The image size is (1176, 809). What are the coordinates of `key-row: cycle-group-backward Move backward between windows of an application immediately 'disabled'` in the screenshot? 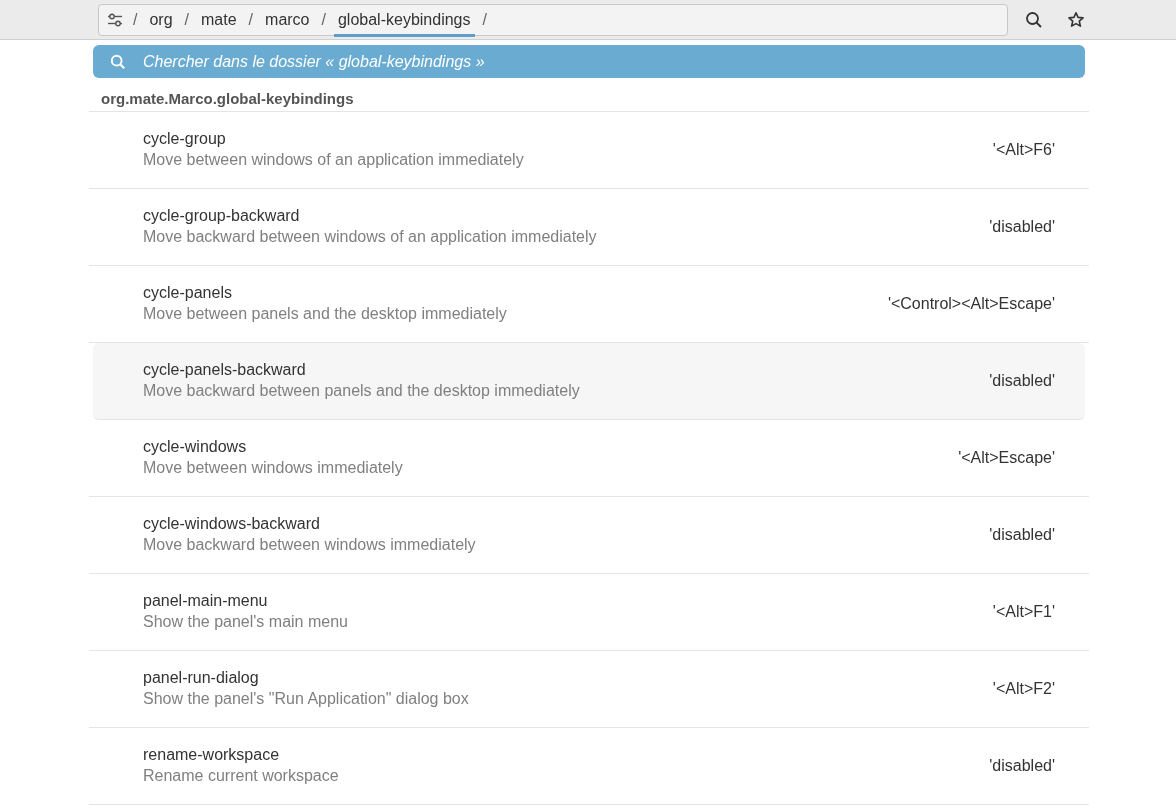 It's located at (589, 227).